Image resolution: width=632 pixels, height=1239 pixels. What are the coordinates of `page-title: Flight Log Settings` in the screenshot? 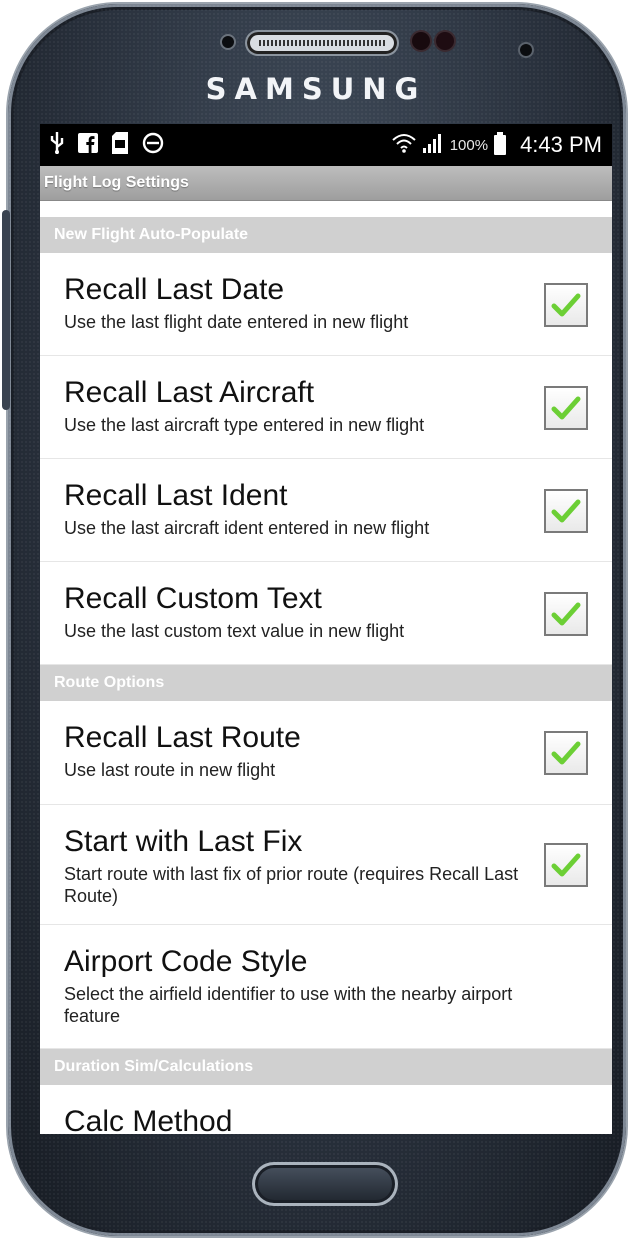 It's located at (326, 183).